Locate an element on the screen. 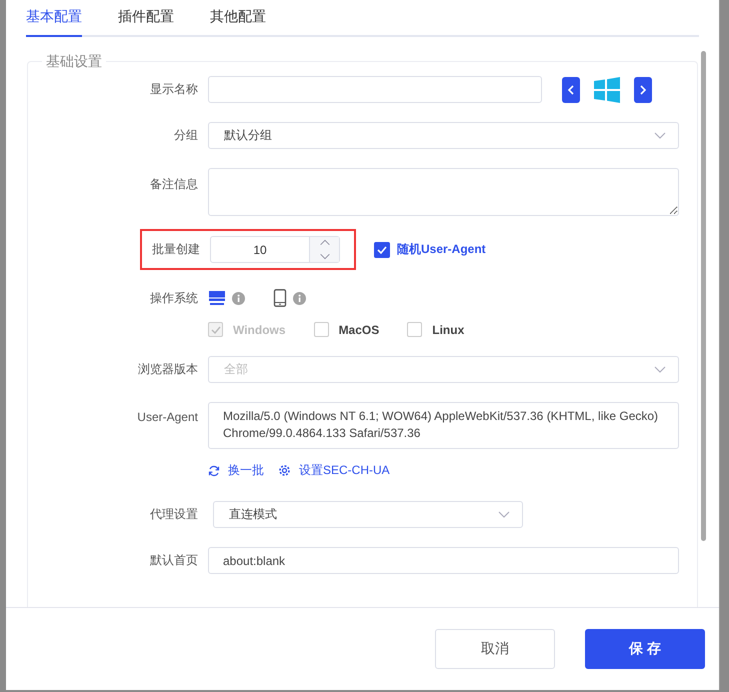 The height and width of the screenshot is (692, 729). checkbox-label: 随机User-Agent is located at coordinates (441, 249).